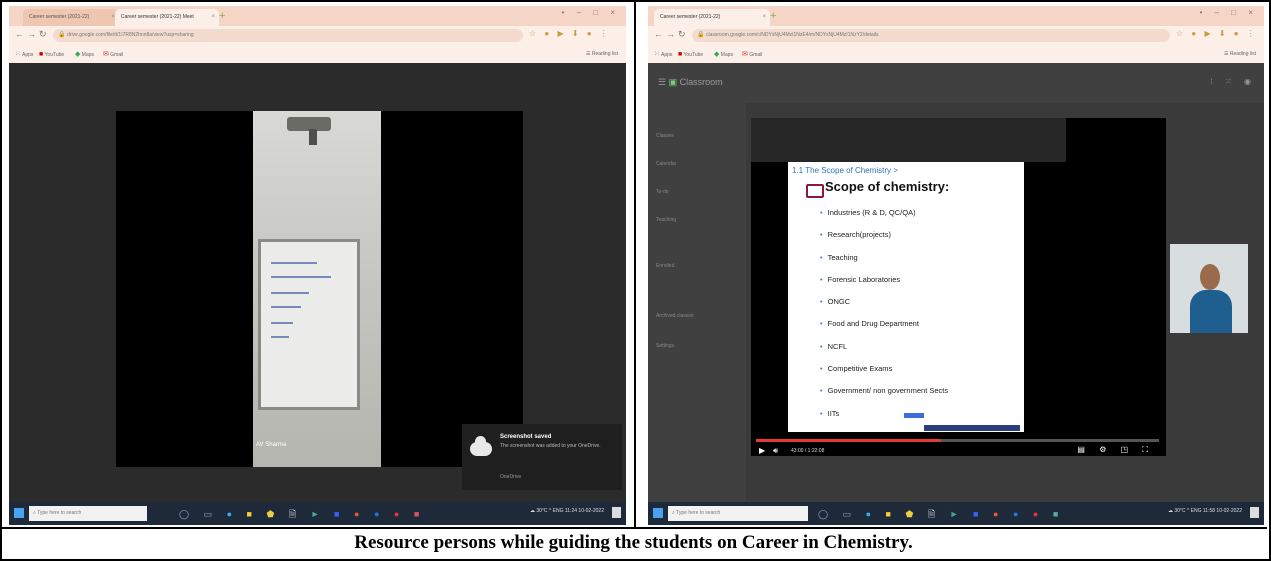  I want to click on sidebar-item: To-do, so click(662, 192).